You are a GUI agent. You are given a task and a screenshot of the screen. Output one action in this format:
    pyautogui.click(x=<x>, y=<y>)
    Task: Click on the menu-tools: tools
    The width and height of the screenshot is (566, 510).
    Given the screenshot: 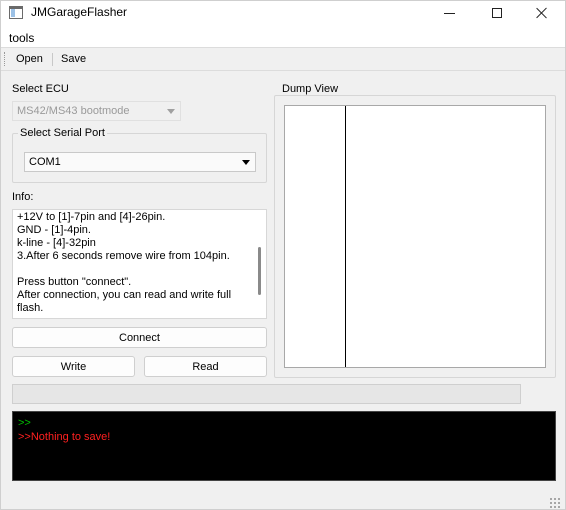 What is the action you would take?
    pyautogui.click(x=21, y=38)
    